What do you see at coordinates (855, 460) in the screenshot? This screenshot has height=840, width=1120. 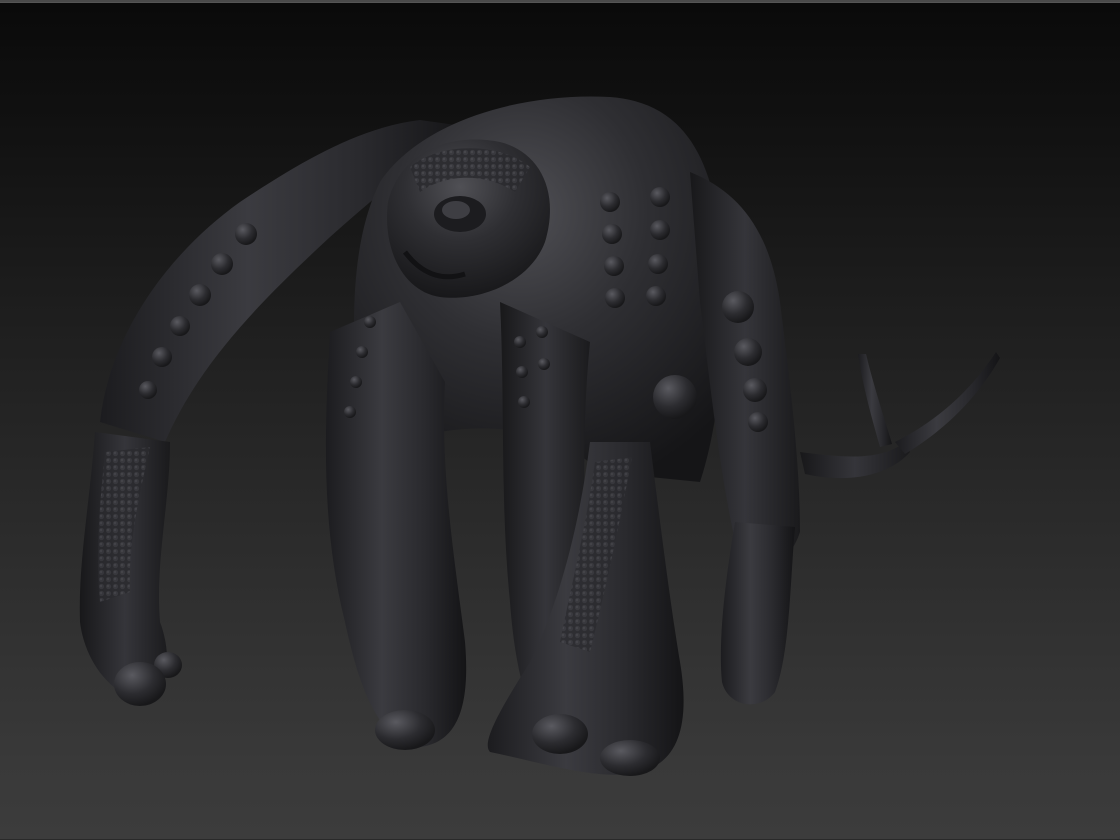 I see `creature-tail` at bounding box center [855, 460].